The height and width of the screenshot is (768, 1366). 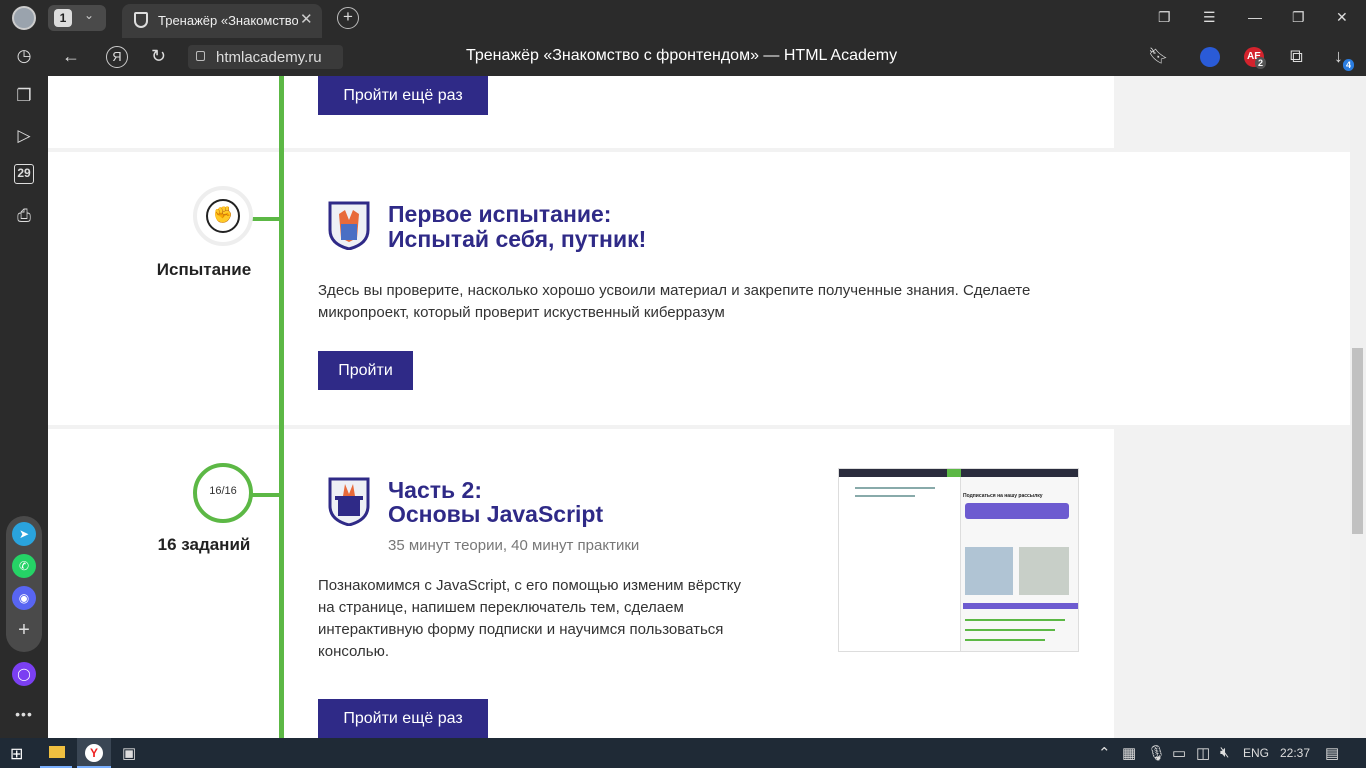 What do you see at coordinates (24, 630) in the screenshot?
I see `add-panel-icon: +` at bounding box center [24, 630].